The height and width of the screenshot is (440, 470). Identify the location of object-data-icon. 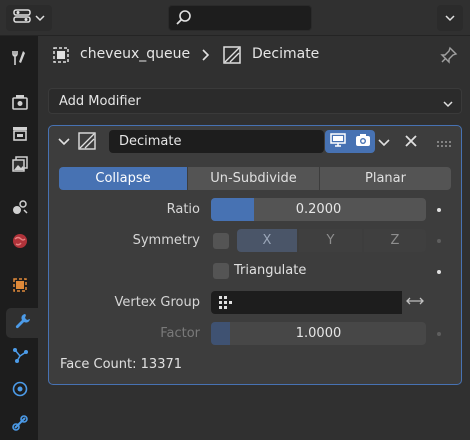
(61, 57).